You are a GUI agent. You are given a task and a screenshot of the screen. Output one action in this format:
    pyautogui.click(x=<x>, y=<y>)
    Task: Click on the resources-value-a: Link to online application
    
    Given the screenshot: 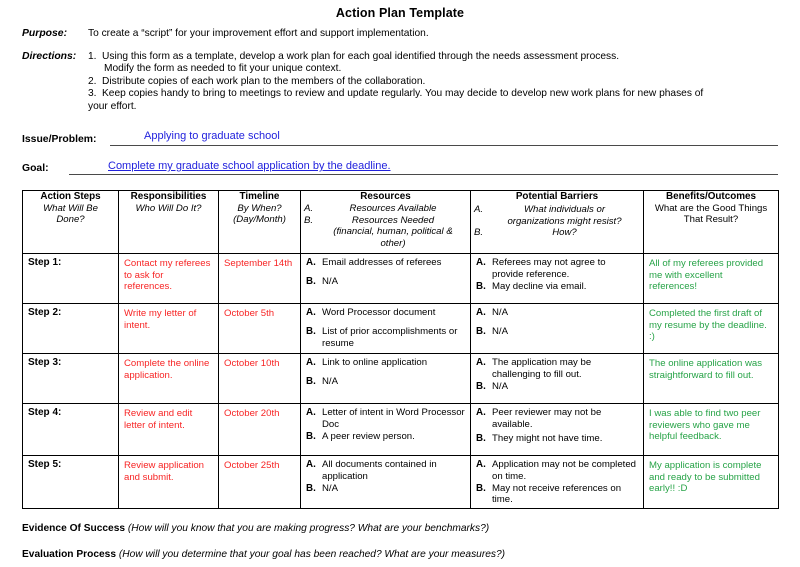 What is the action you would take?
    pyautogui.click(x=375, y=362)
    